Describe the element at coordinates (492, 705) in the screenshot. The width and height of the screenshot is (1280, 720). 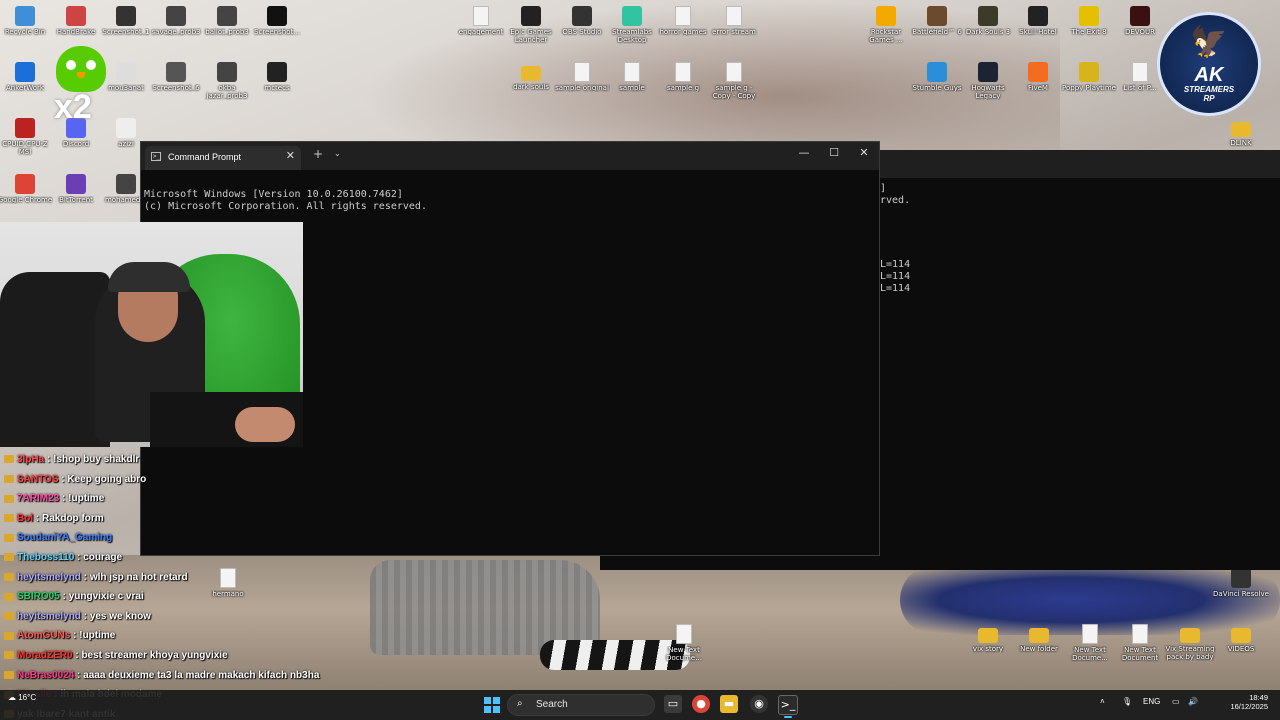
I see `start-button` at that location.